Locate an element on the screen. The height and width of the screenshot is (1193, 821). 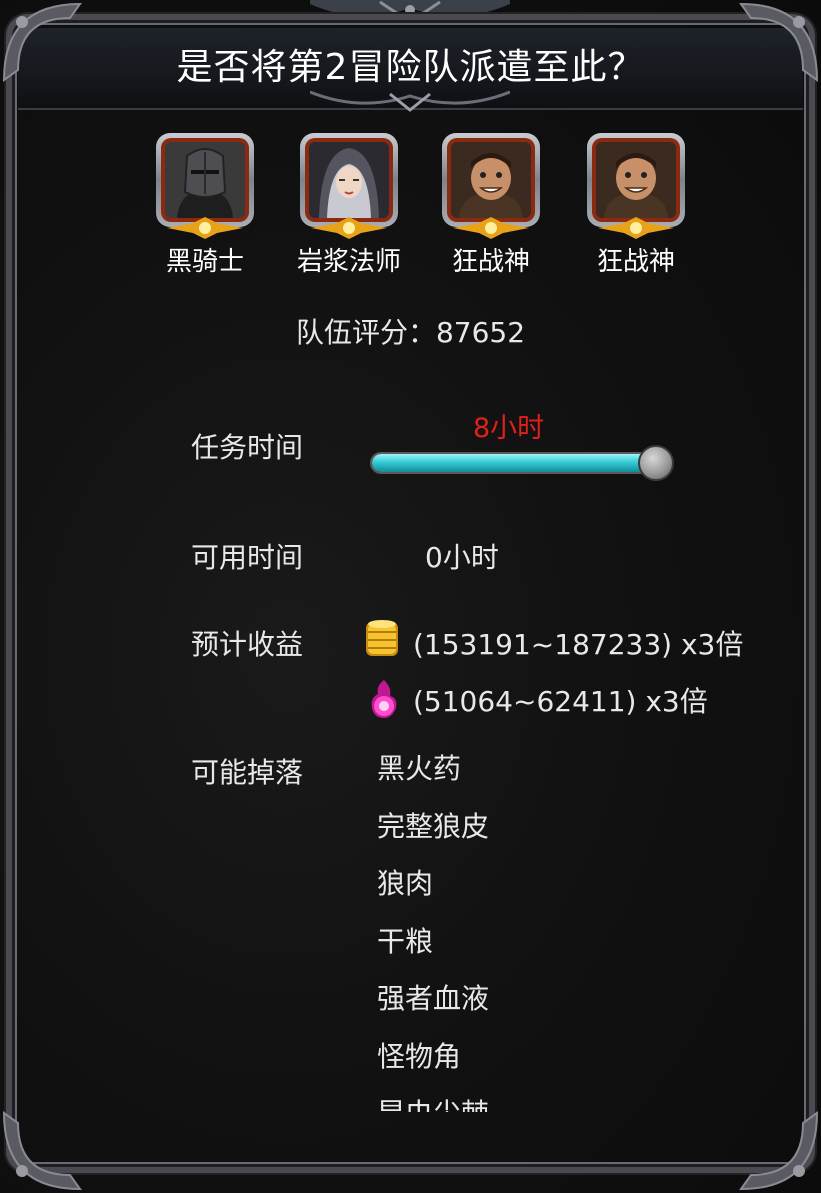
team-score: 队伍评分：87652 is located at coordinates (410, 332).